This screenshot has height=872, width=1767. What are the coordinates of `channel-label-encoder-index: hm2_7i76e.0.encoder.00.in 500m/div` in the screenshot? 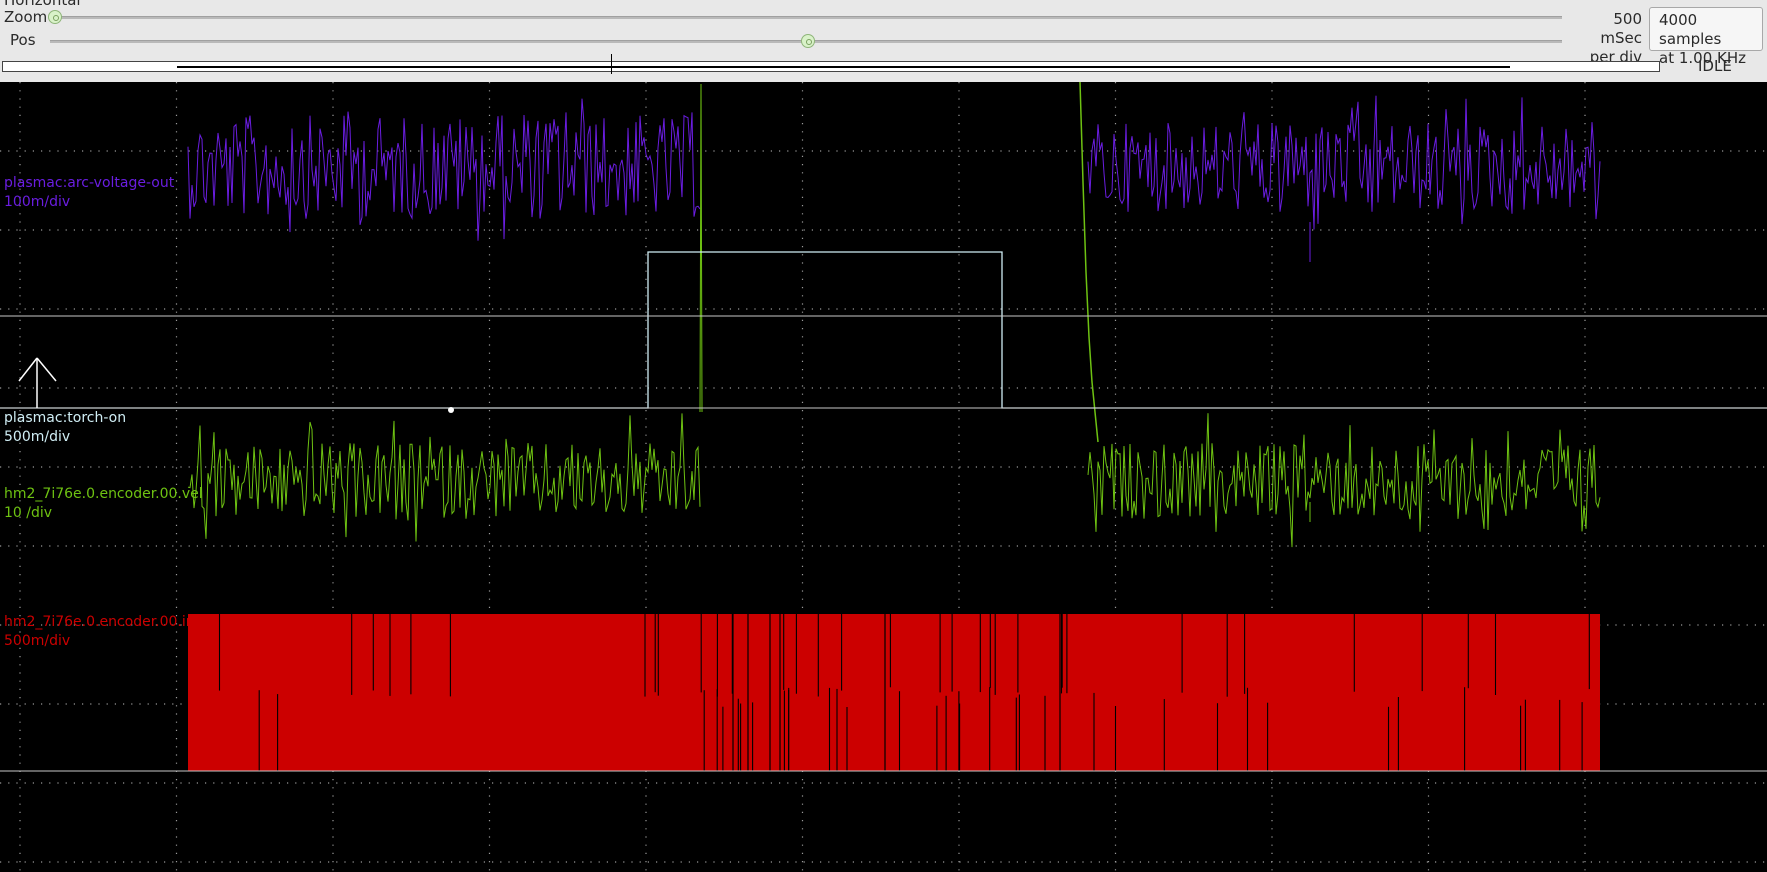 It's located at (99, 632).